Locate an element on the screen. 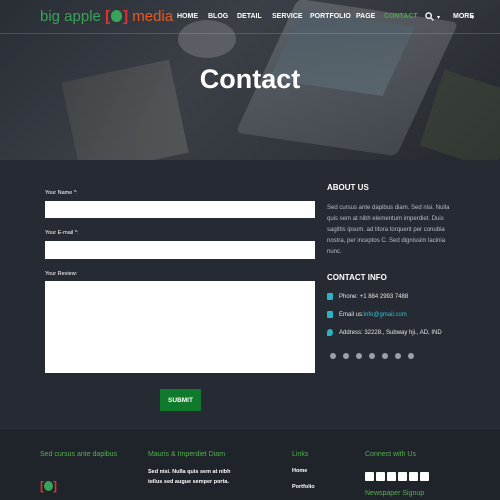  footer-link-portfolio: Portfolio is located at coordinates (303, 487).